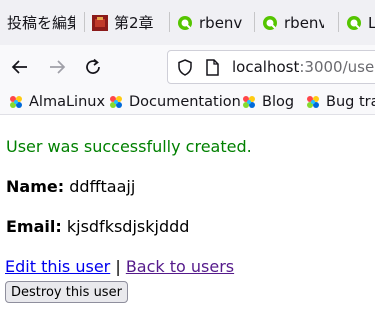  Describe the element at coordinates (34, 226) in the screenshot. I see `email-label: Email:` at that location.